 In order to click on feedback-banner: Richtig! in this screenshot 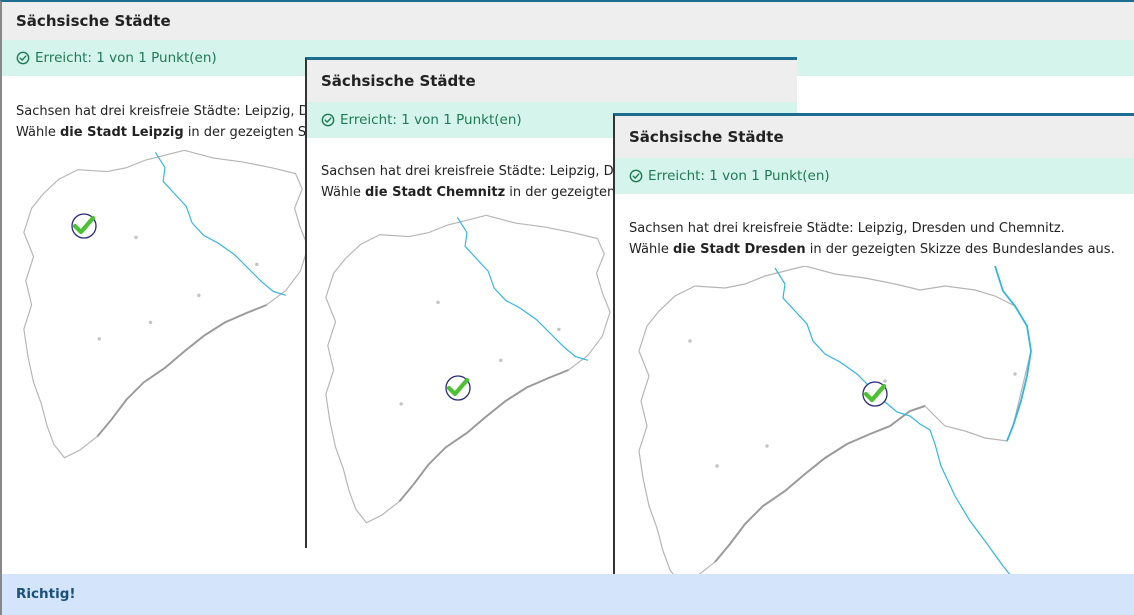, I will do `click(568, 594)`.